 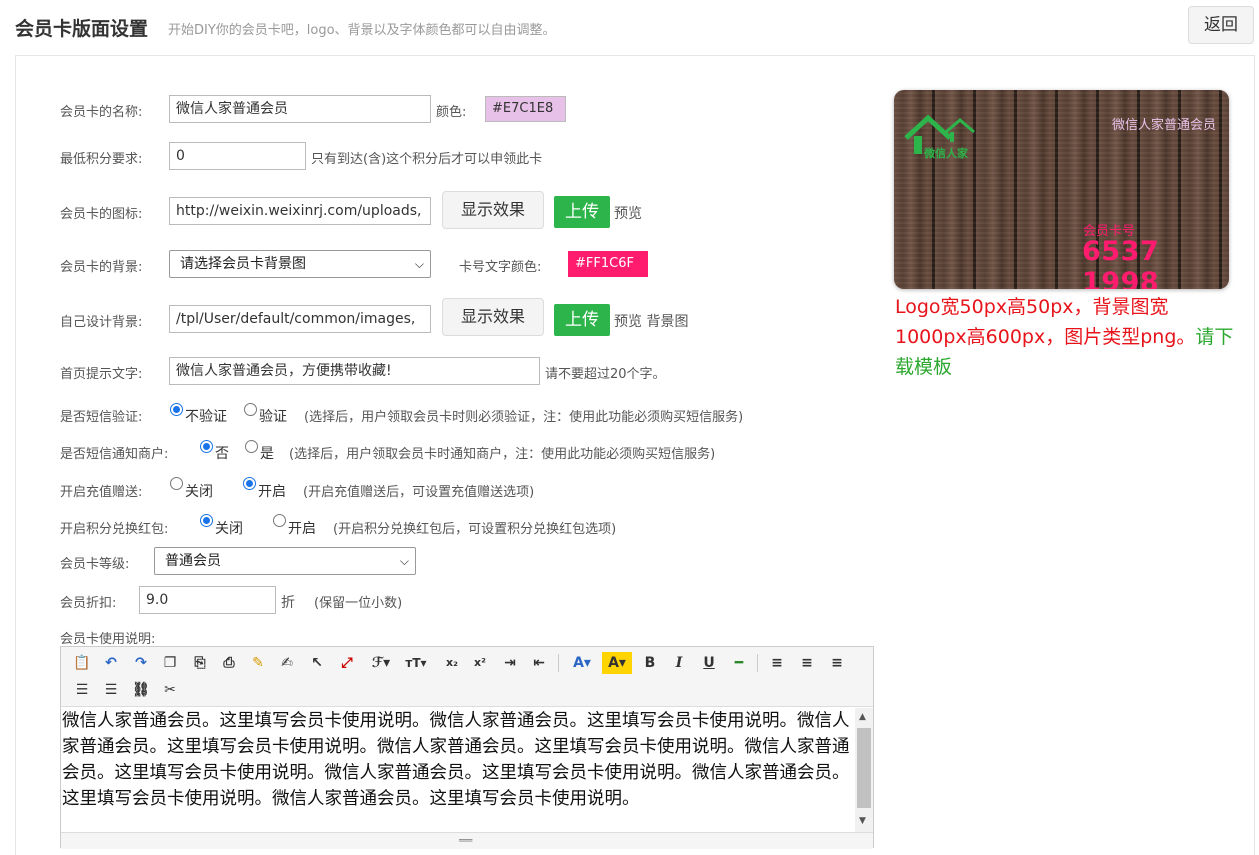 What do you see at coordinates (739, 663) in the screenshot?
I see `horizontal-rule-icon: ━` at bounding box center [739, 663].